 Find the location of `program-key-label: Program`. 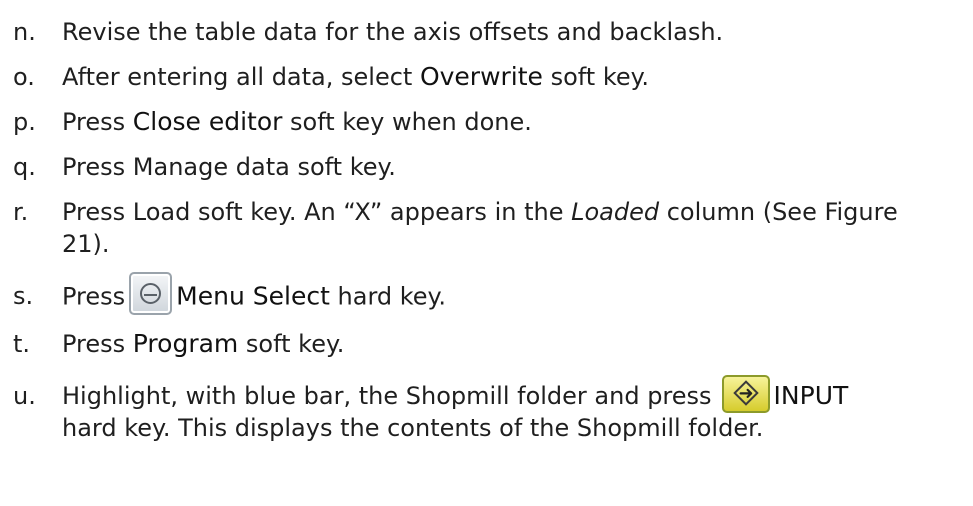

program-key-label: Program is located at coordinates (185, 343).